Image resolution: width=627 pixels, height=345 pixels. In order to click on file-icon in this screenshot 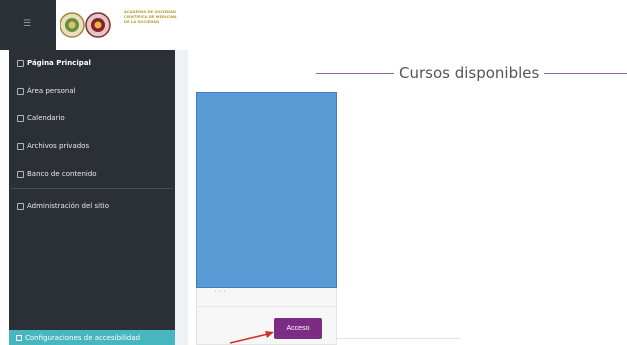, I will do `click(20, 146)`.